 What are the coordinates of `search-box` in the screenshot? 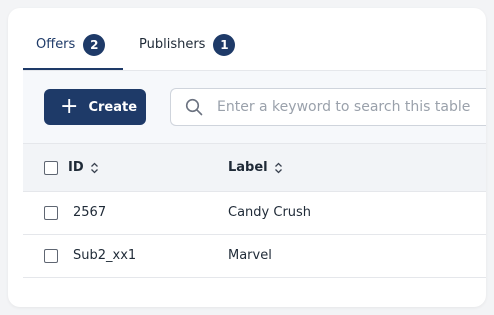 It's located at (328, 107).